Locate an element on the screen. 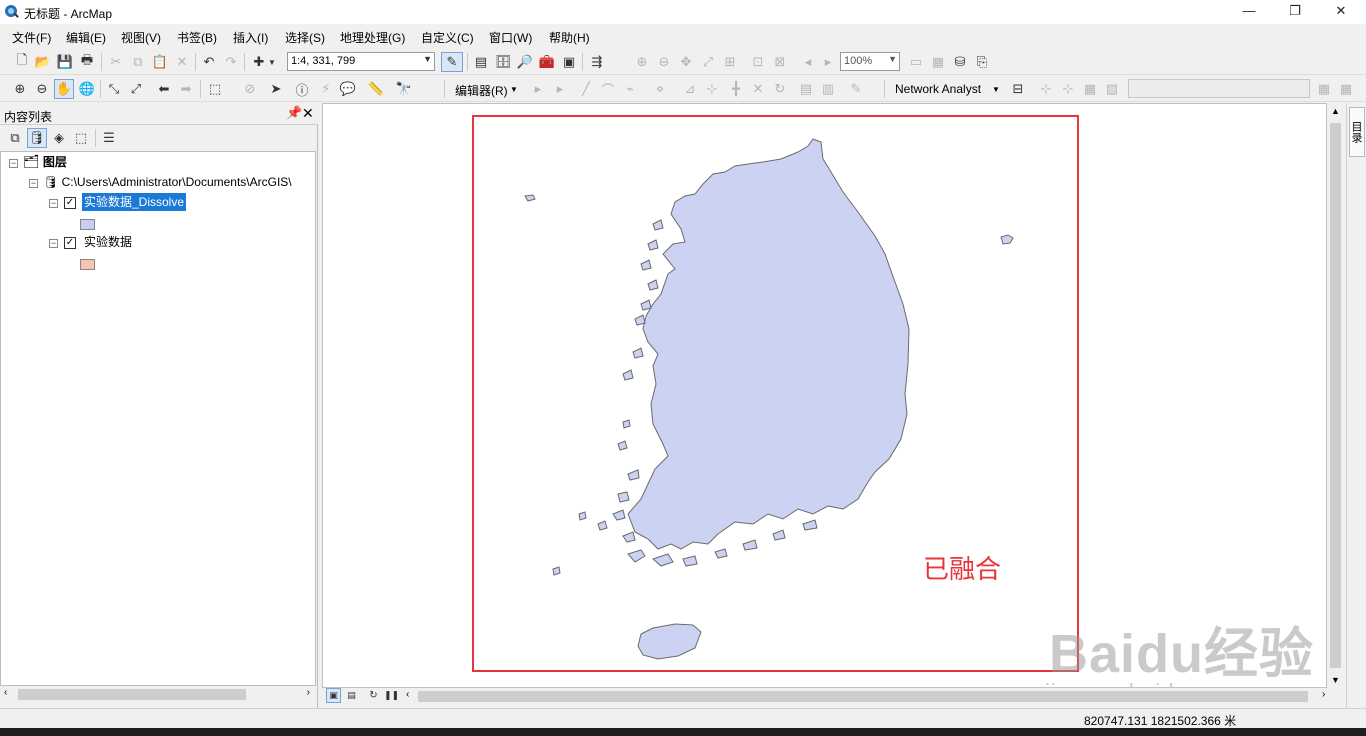 This screenshot has height=736, width=1366. html-popup-icon: 💬 is located at coordinates (348, 89).